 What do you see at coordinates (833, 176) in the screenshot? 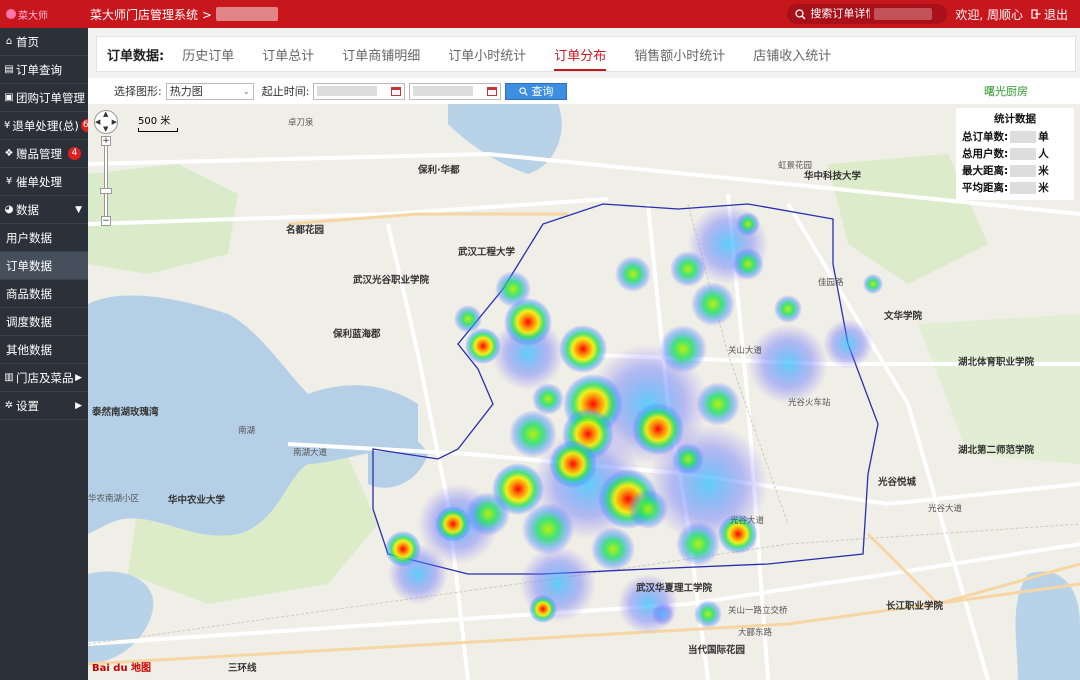
I see `map-label: 华中科技大学` at bounding box center [833, 176].